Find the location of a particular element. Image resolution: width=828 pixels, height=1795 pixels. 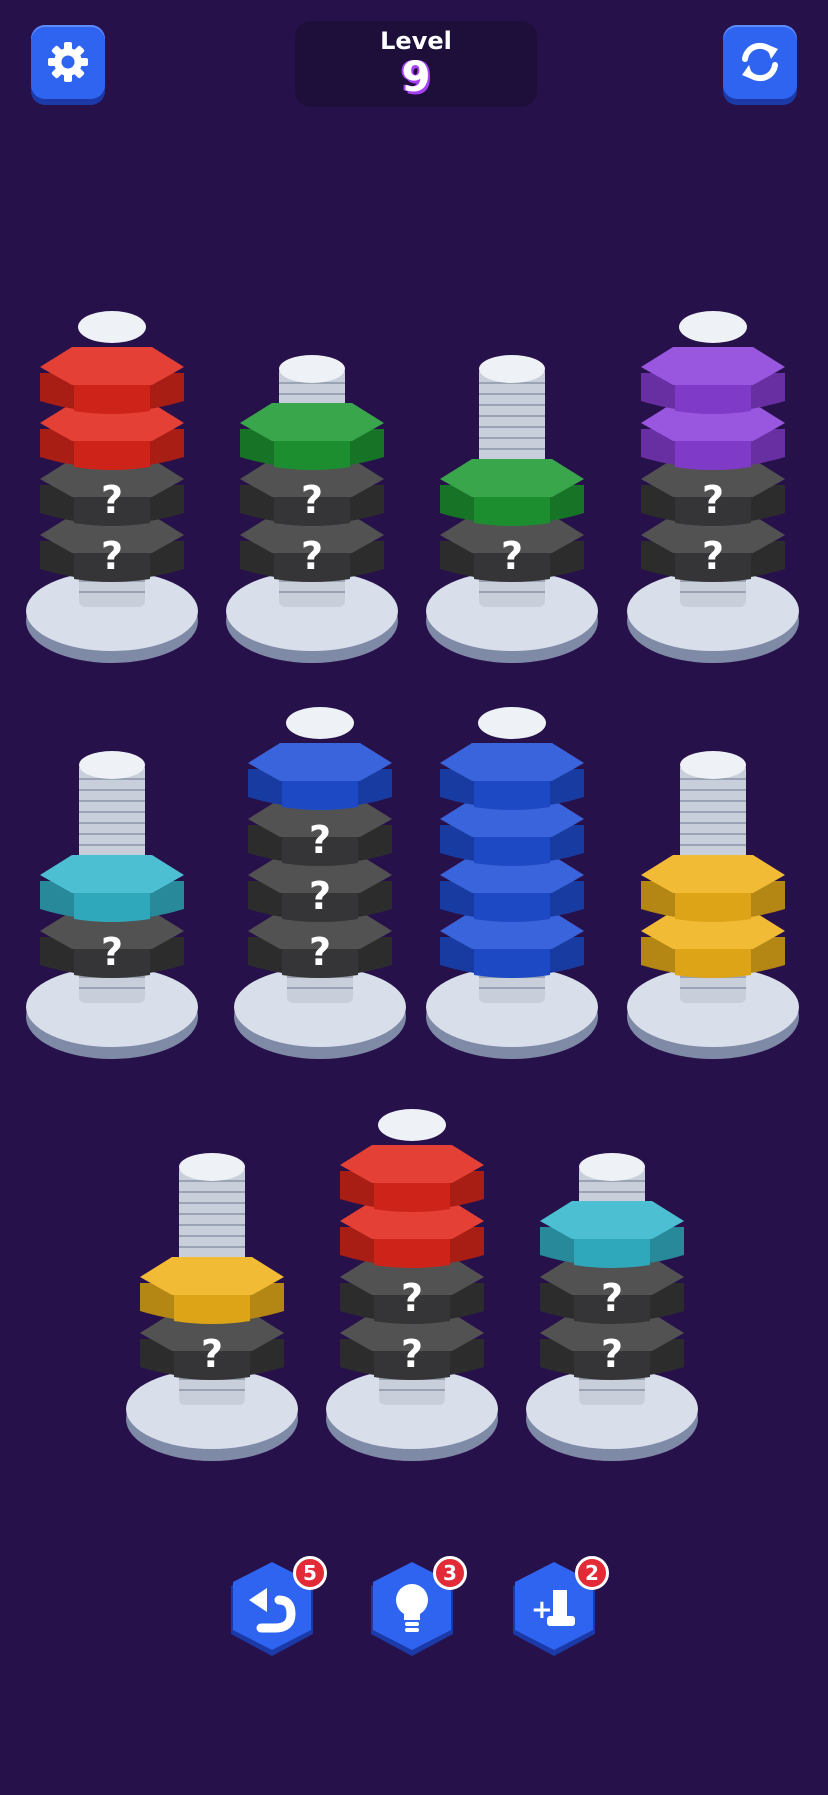

bolt: ??? is located at coordinates (320, 883).